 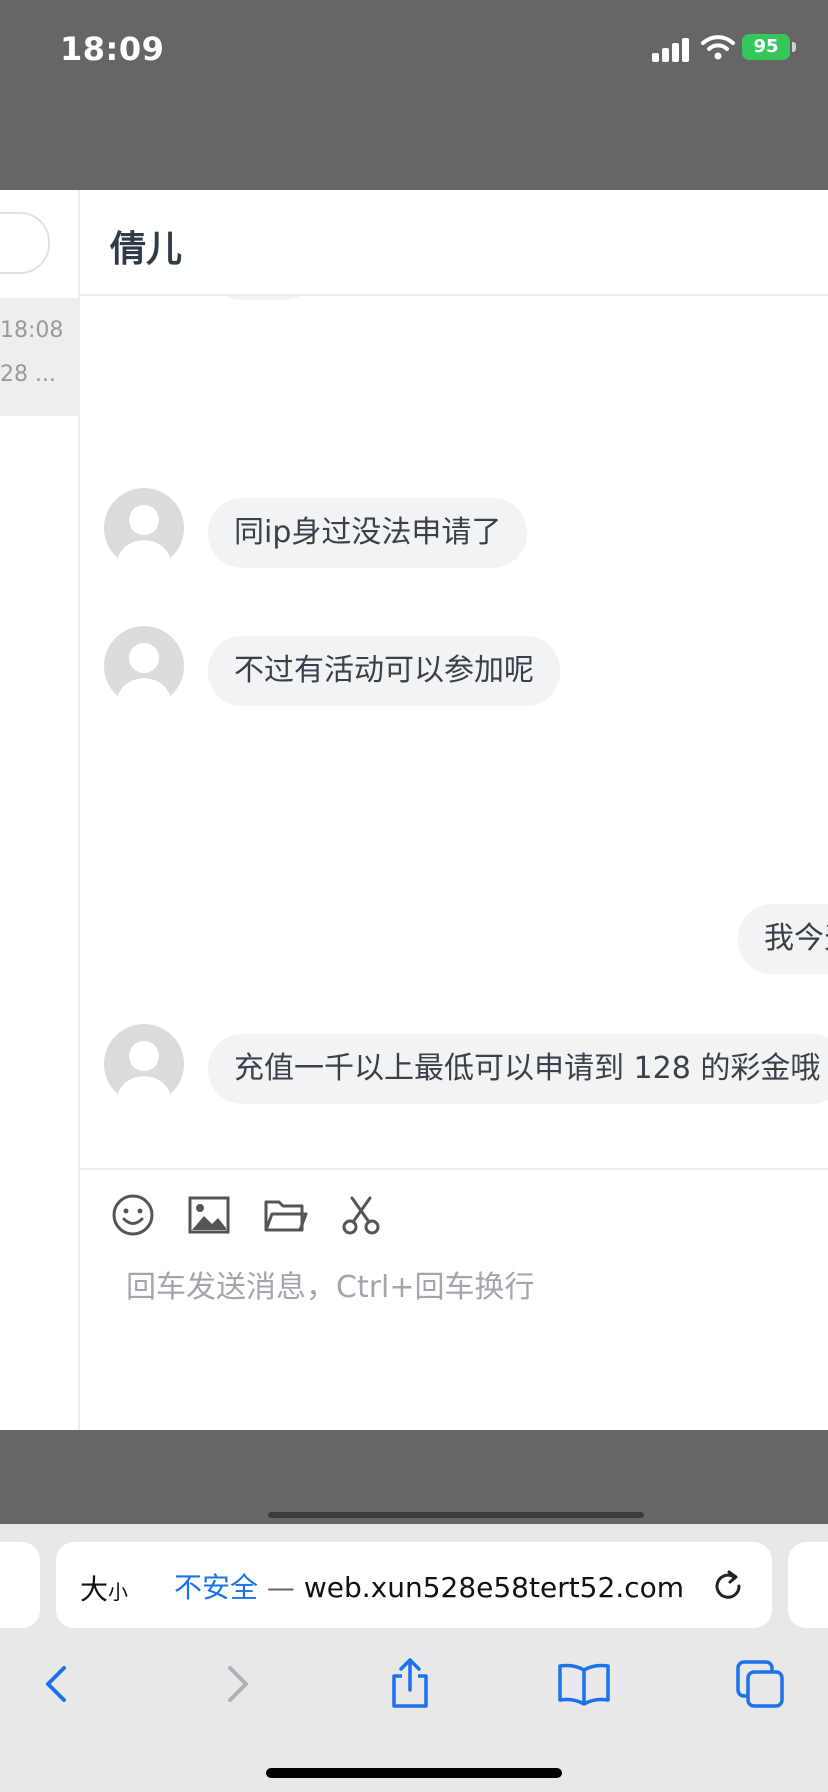 I want to click on bookmarks-icon, so click(x=584, y=1684).